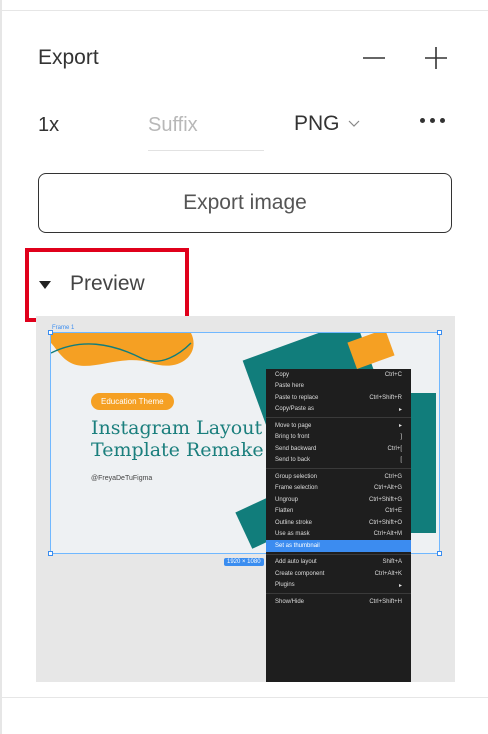 Image resolution: width=488 pixels, height=734 pixels. Describe the element at coordinates (338, 398) in the screenshot. I see `context-menu-item: Paste to replace Ctrl+Shift+R` at that location.